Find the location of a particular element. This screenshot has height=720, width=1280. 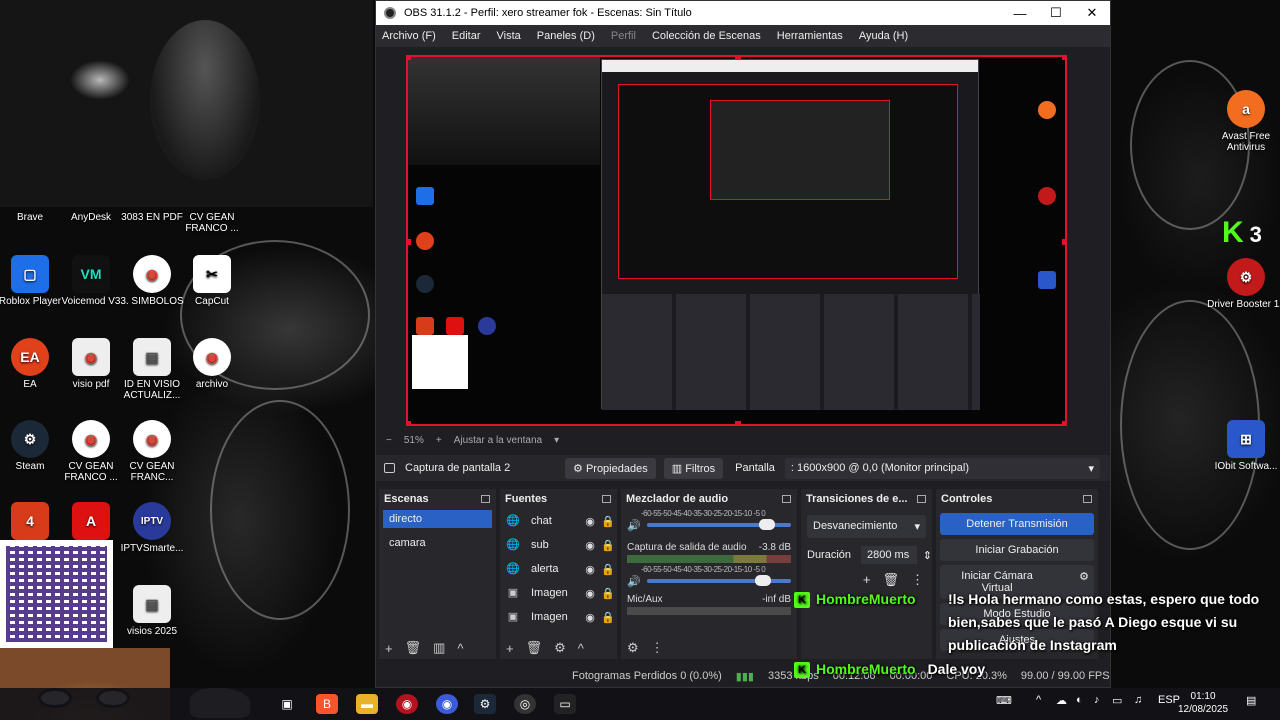

zoom-fit-select: Ajustar a la ventana is located at coordinates (498, 440).